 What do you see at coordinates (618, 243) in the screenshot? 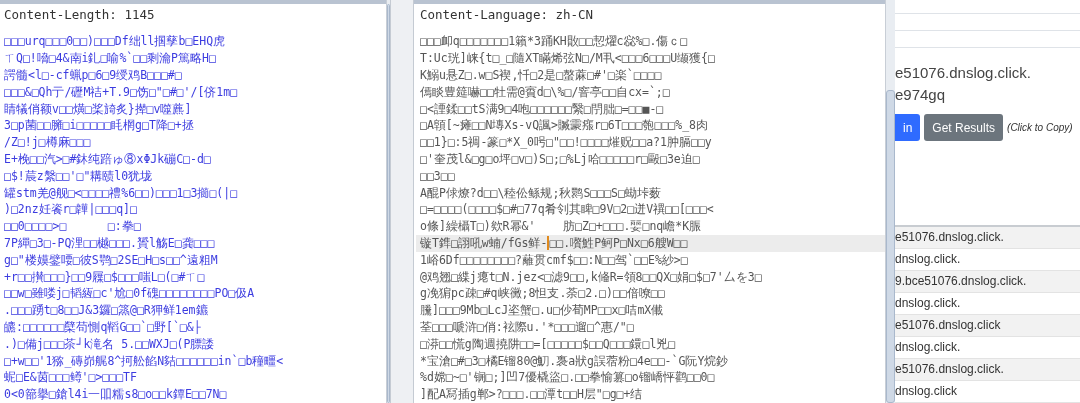
I see `text-line: □□.嚽鮏P鲄P□Nx□6艘W□□` at bounding box center [618, 243].